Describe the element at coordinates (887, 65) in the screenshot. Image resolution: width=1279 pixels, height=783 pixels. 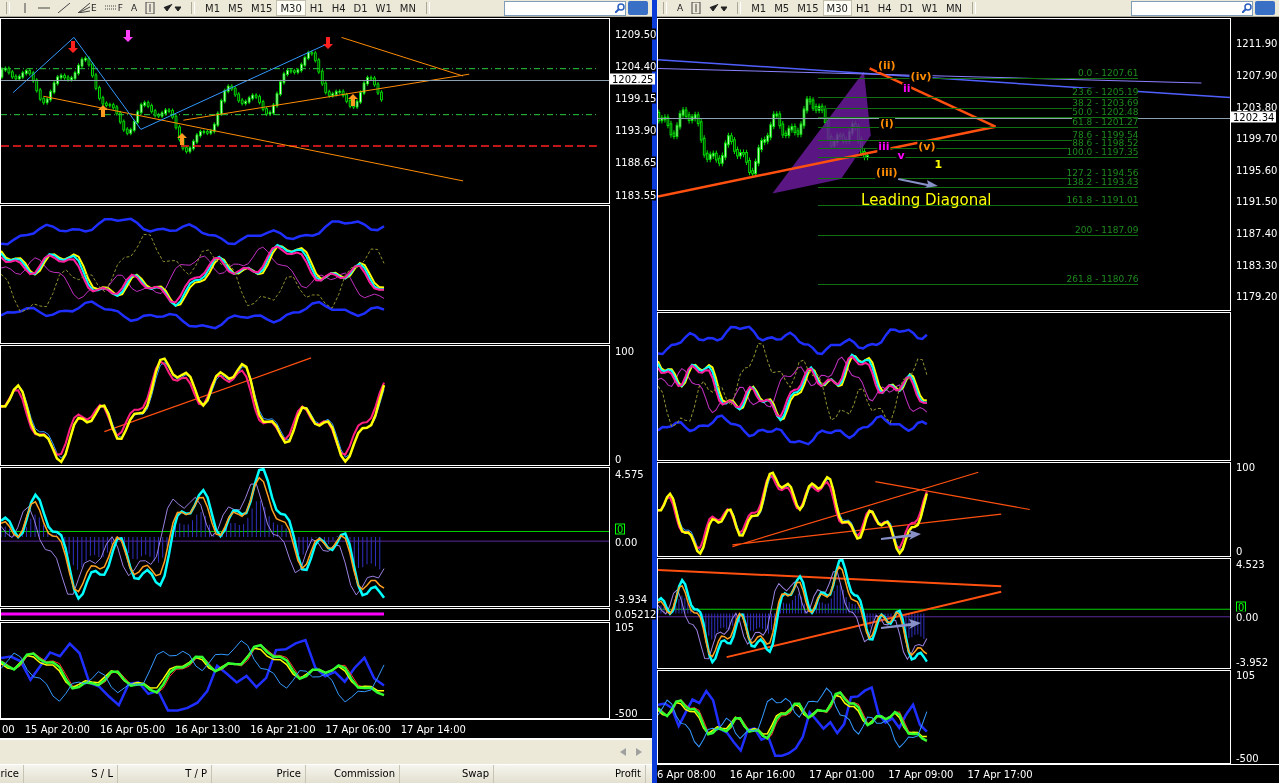
I see `wave-label: (ii)` at that location.